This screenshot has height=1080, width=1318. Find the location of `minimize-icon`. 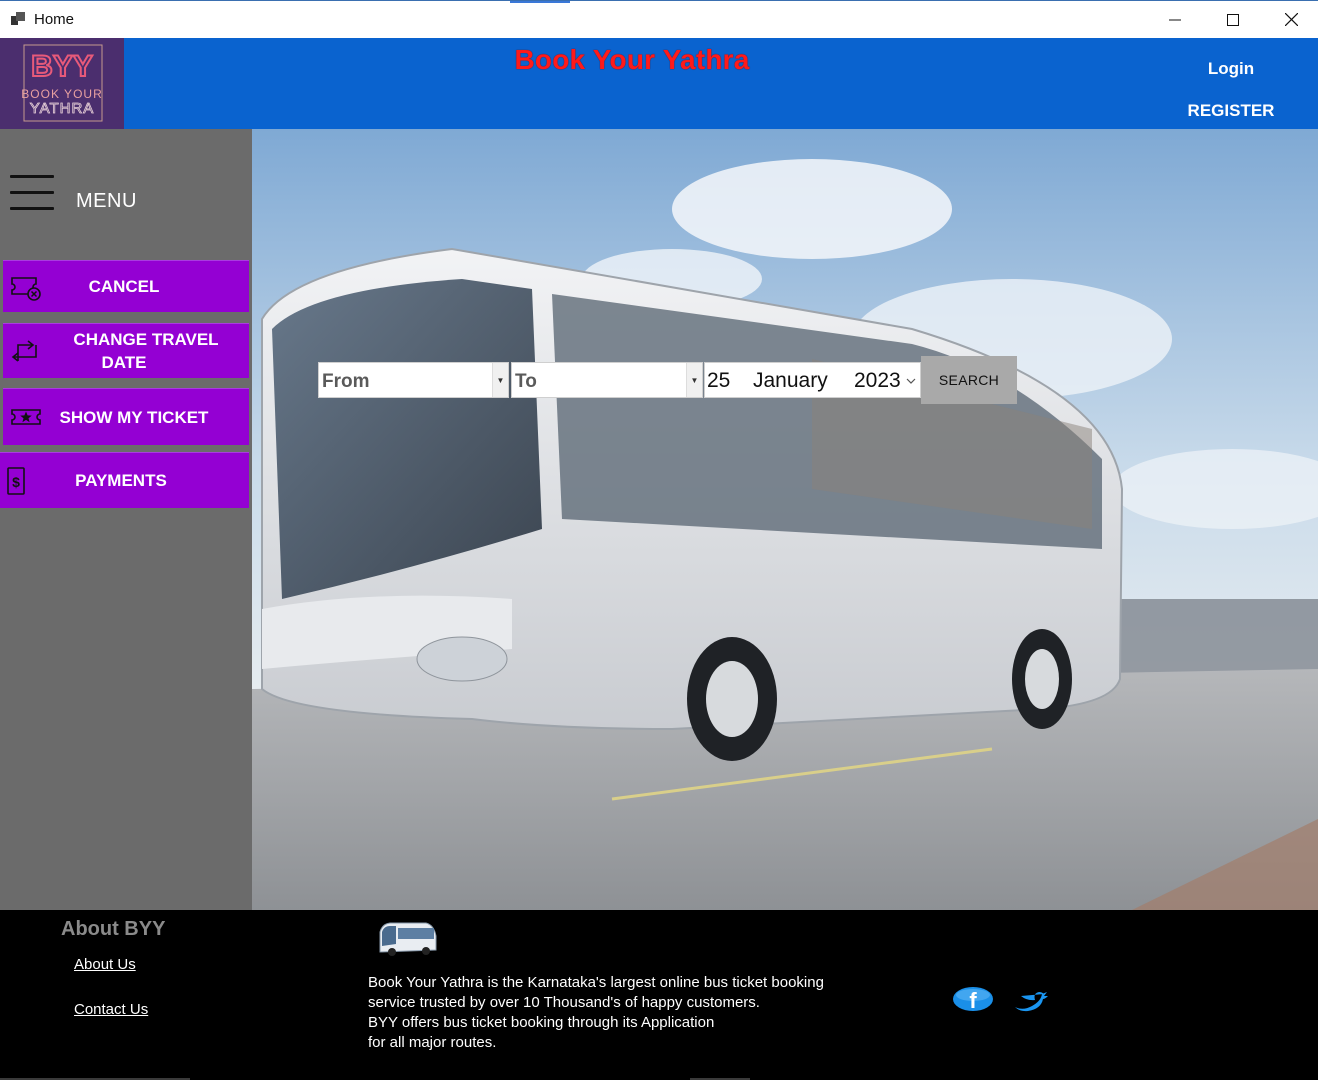

minimize-icon is located at coordinates (1175, 19).